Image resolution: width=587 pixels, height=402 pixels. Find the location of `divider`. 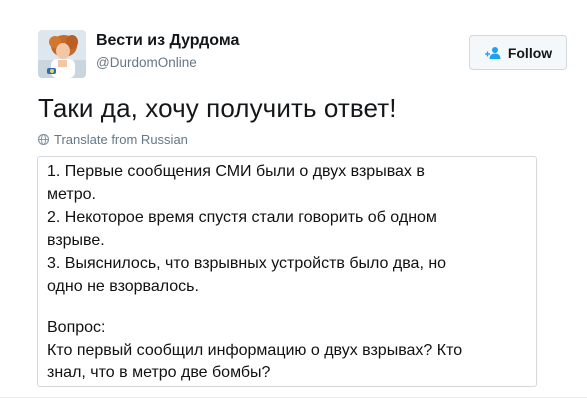

divider is located at coordinates (293, 397).